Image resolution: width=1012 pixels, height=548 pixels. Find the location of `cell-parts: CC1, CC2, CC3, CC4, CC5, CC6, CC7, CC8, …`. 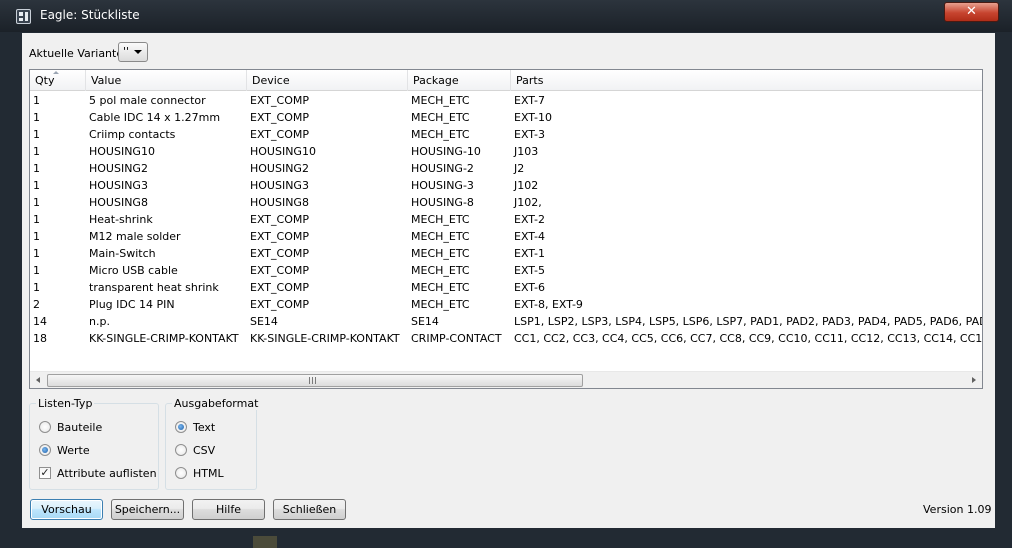

cell-parts: CC1, CC2, CC3, CC4, CC5, CC6, CC7, CC8, … is located at coordinates (748, 338).